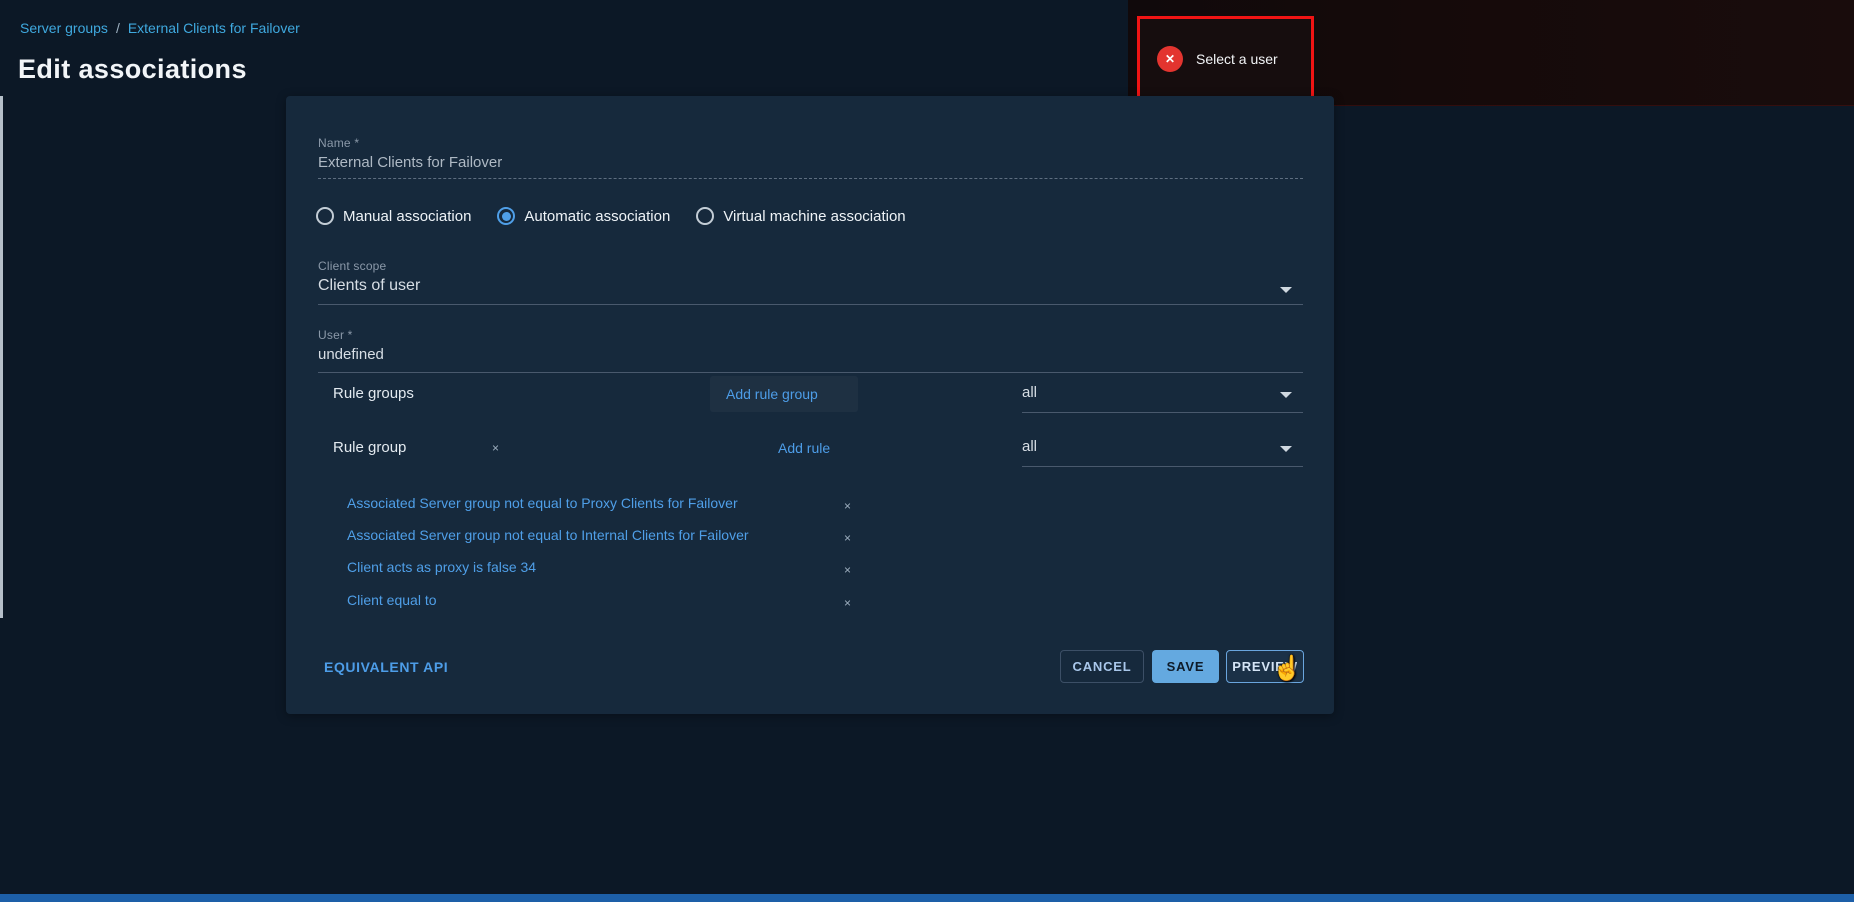 Image resolution: width=1854 pixels, height=902 pixels. I want to click on name-underline, so click(810, 178).